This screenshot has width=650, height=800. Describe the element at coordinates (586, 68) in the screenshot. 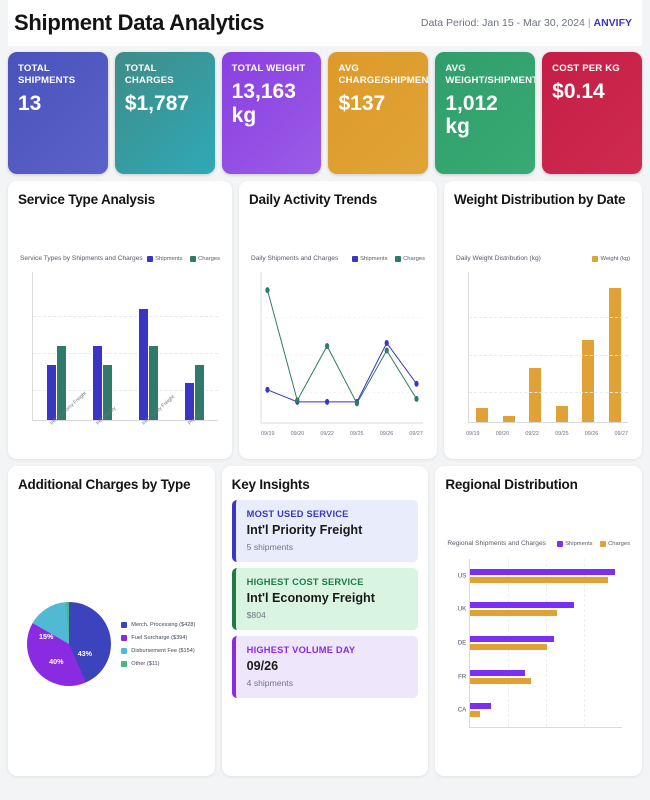

I see `kpi-label: COST PER KG` at that location.